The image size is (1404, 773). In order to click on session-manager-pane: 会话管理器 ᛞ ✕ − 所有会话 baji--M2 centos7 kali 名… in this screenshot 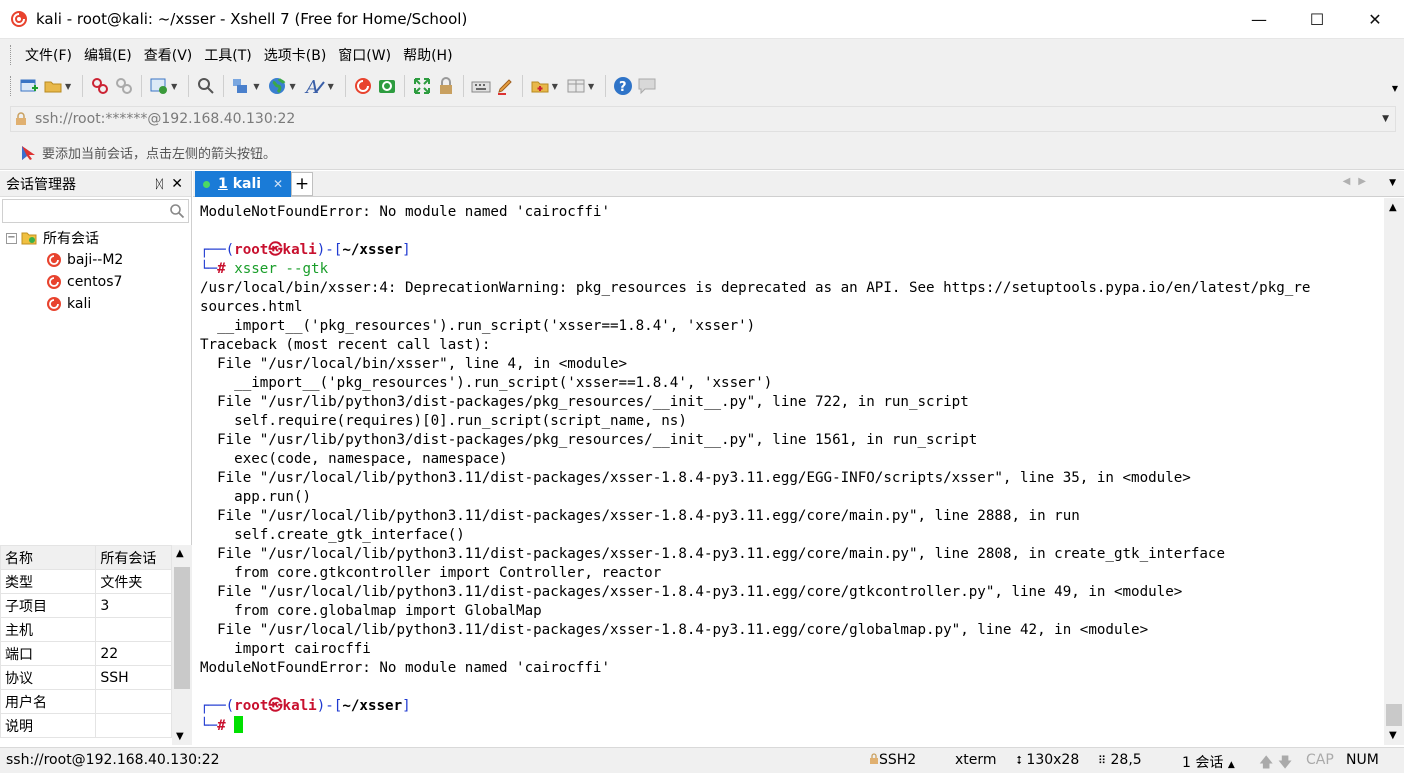, I will do `click(96, 458)`.